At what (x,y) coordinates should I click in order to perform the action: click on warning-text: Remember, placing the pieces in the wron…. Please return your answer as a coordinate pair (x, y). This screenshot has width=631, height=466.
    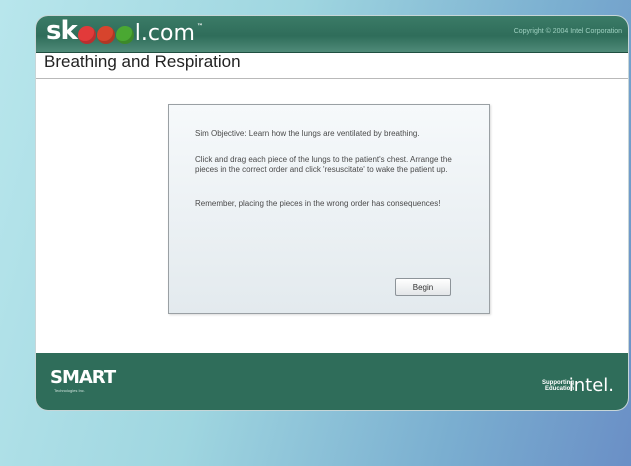
    Looking at the image, I should click on (318, 203).